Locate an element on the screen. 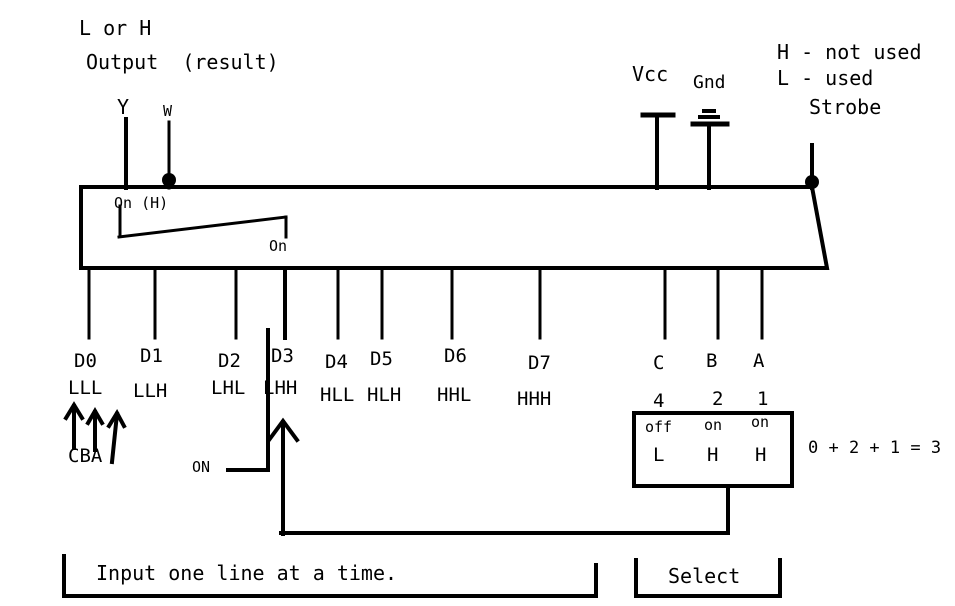 This screenshot has width=955, height=606. gnd-label: Gnd is located at coordinates (709, 82).